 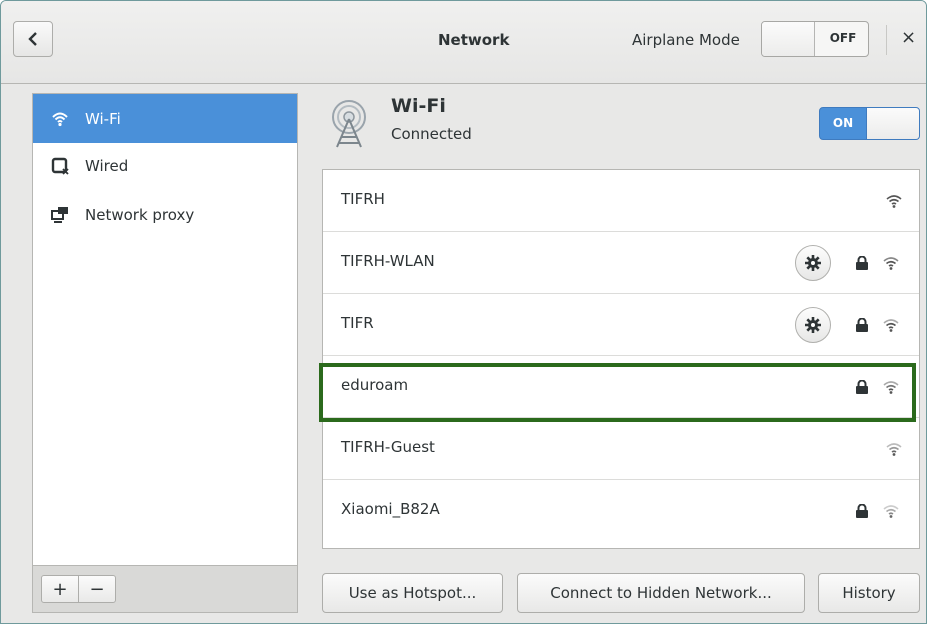 What do you see at coordinates (843, 38) in the screenshot?
I see `switch-state-text: OFF` at bounding box center [843, 38].